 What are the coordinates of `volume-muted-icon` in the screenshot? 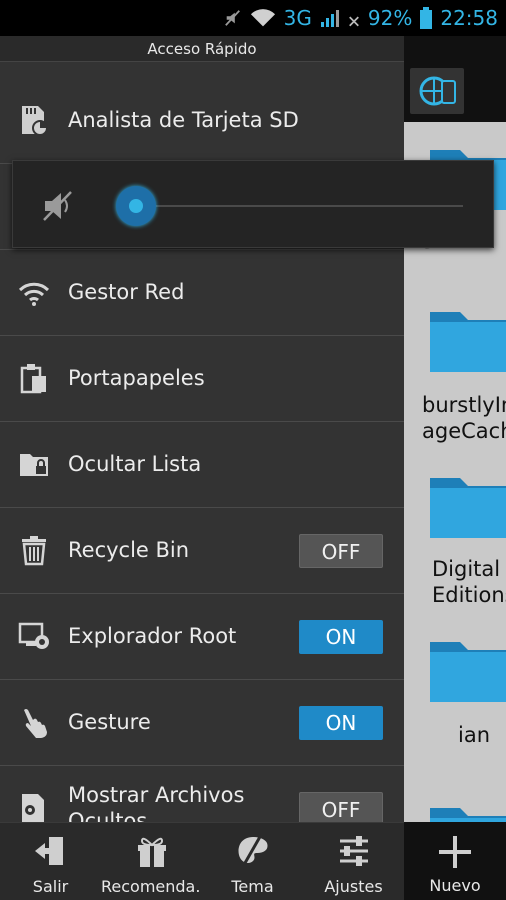 It's located at (58, 206).